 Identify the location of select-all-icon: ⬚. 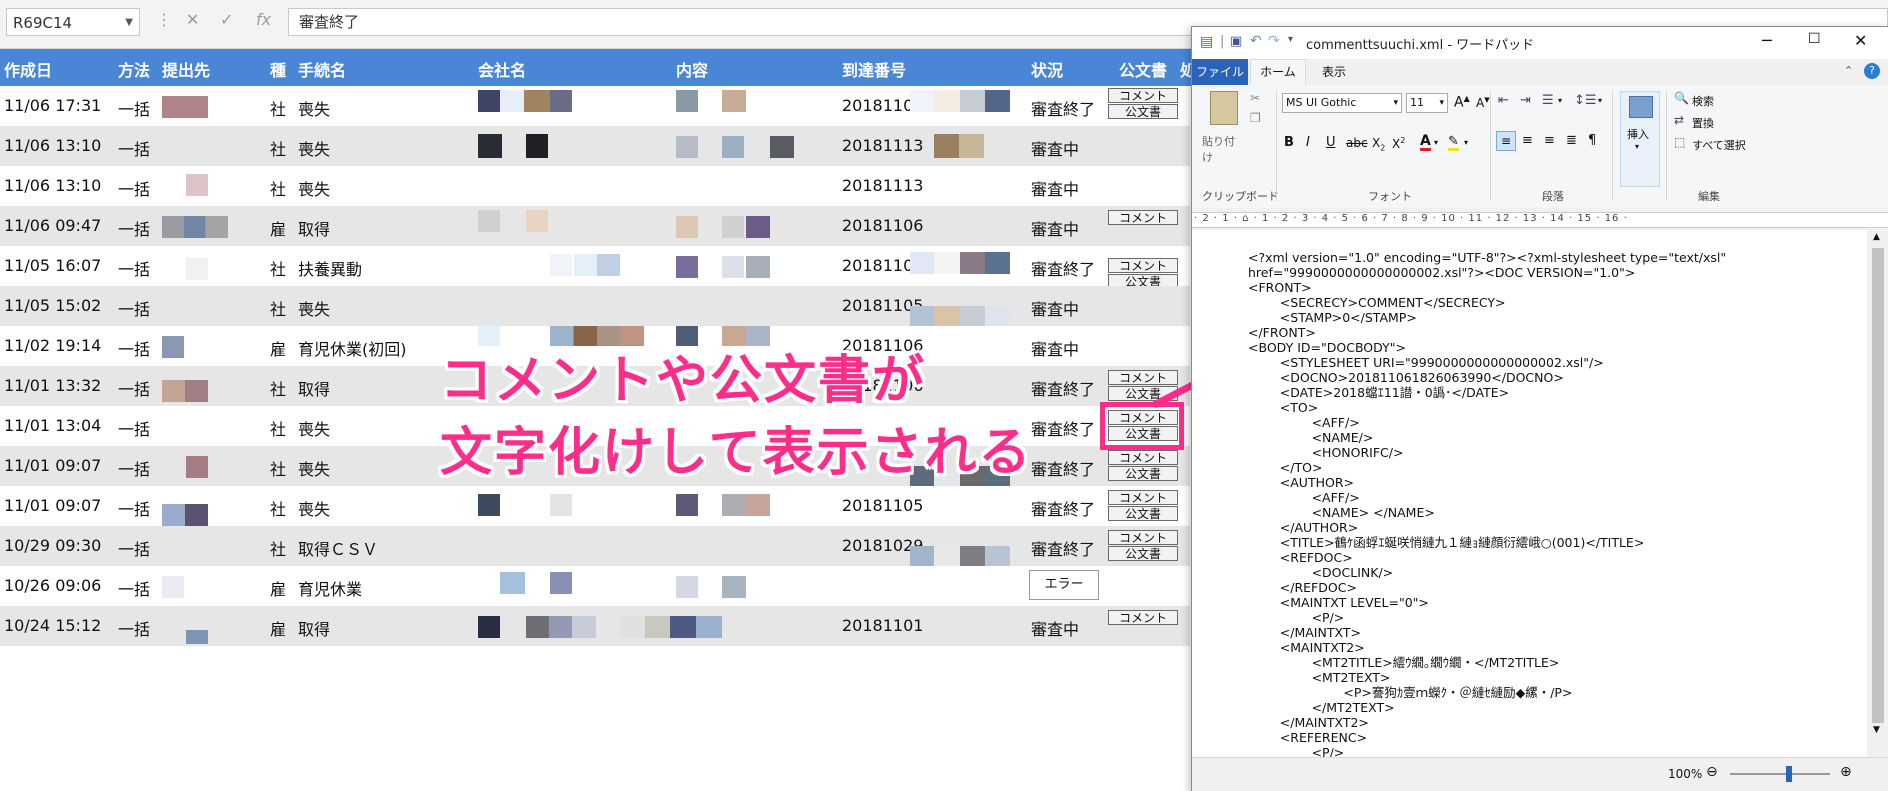
(1679, 142).